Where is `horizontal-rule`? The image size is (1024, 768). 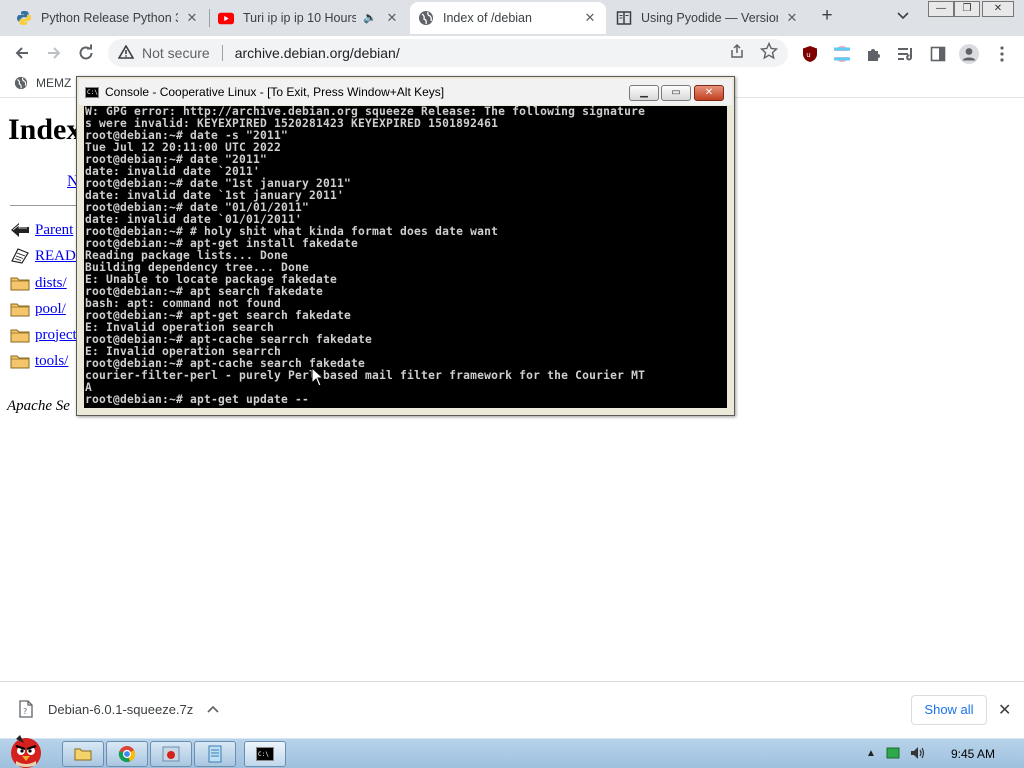 horizontal-rule is located at coordinates (45, 205).